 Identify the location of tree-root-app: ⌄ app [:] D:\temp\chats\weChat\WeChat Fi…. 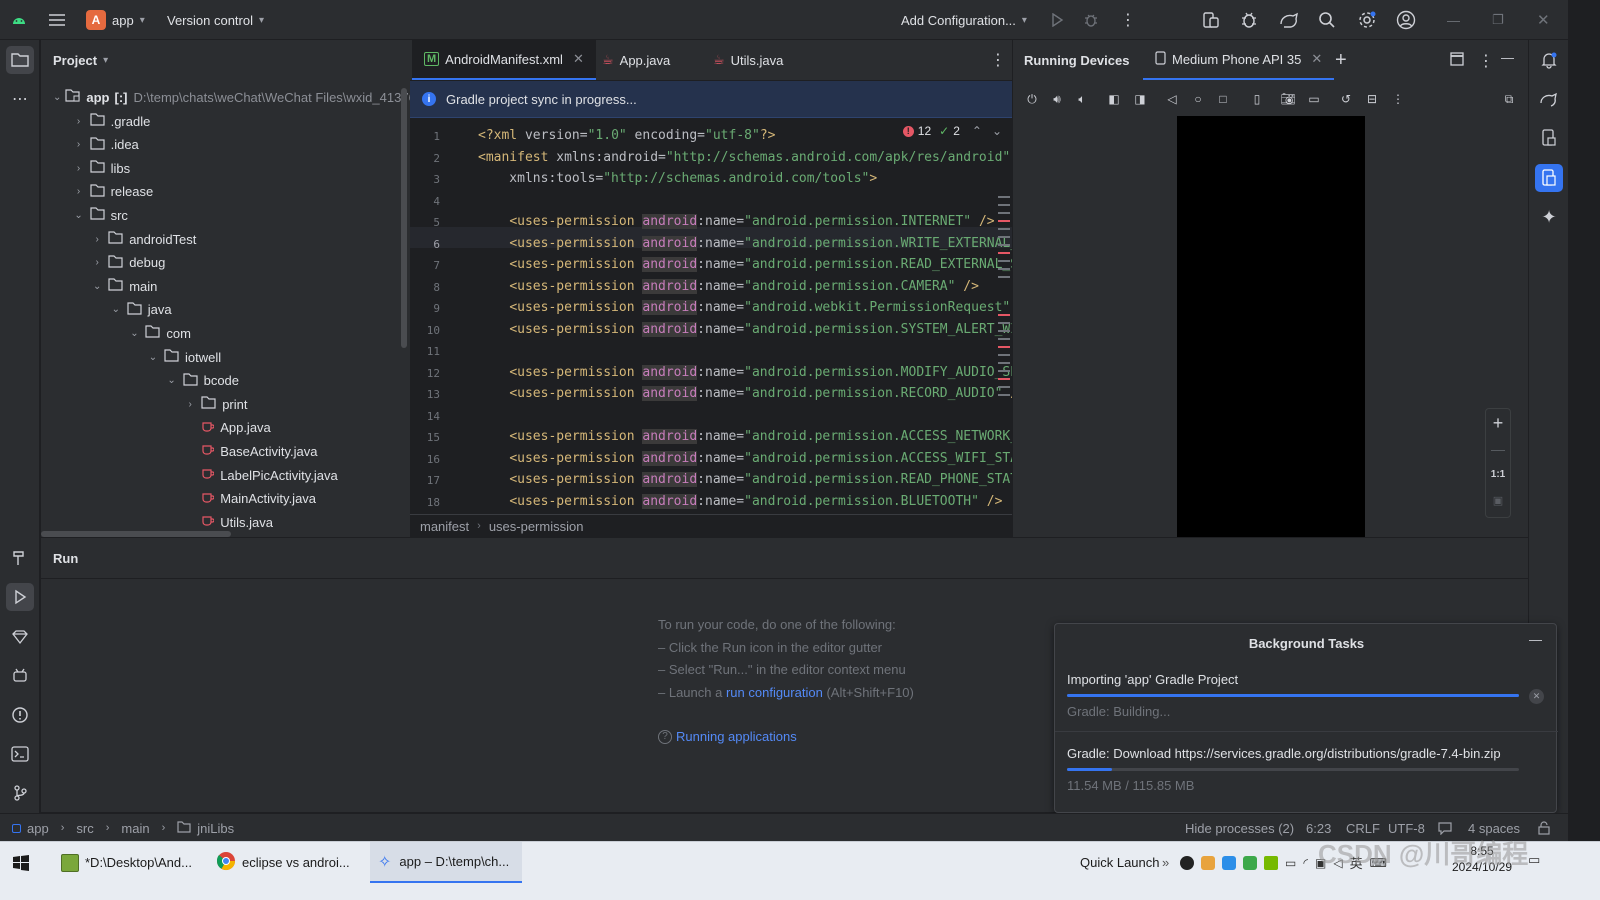
(225, 97).